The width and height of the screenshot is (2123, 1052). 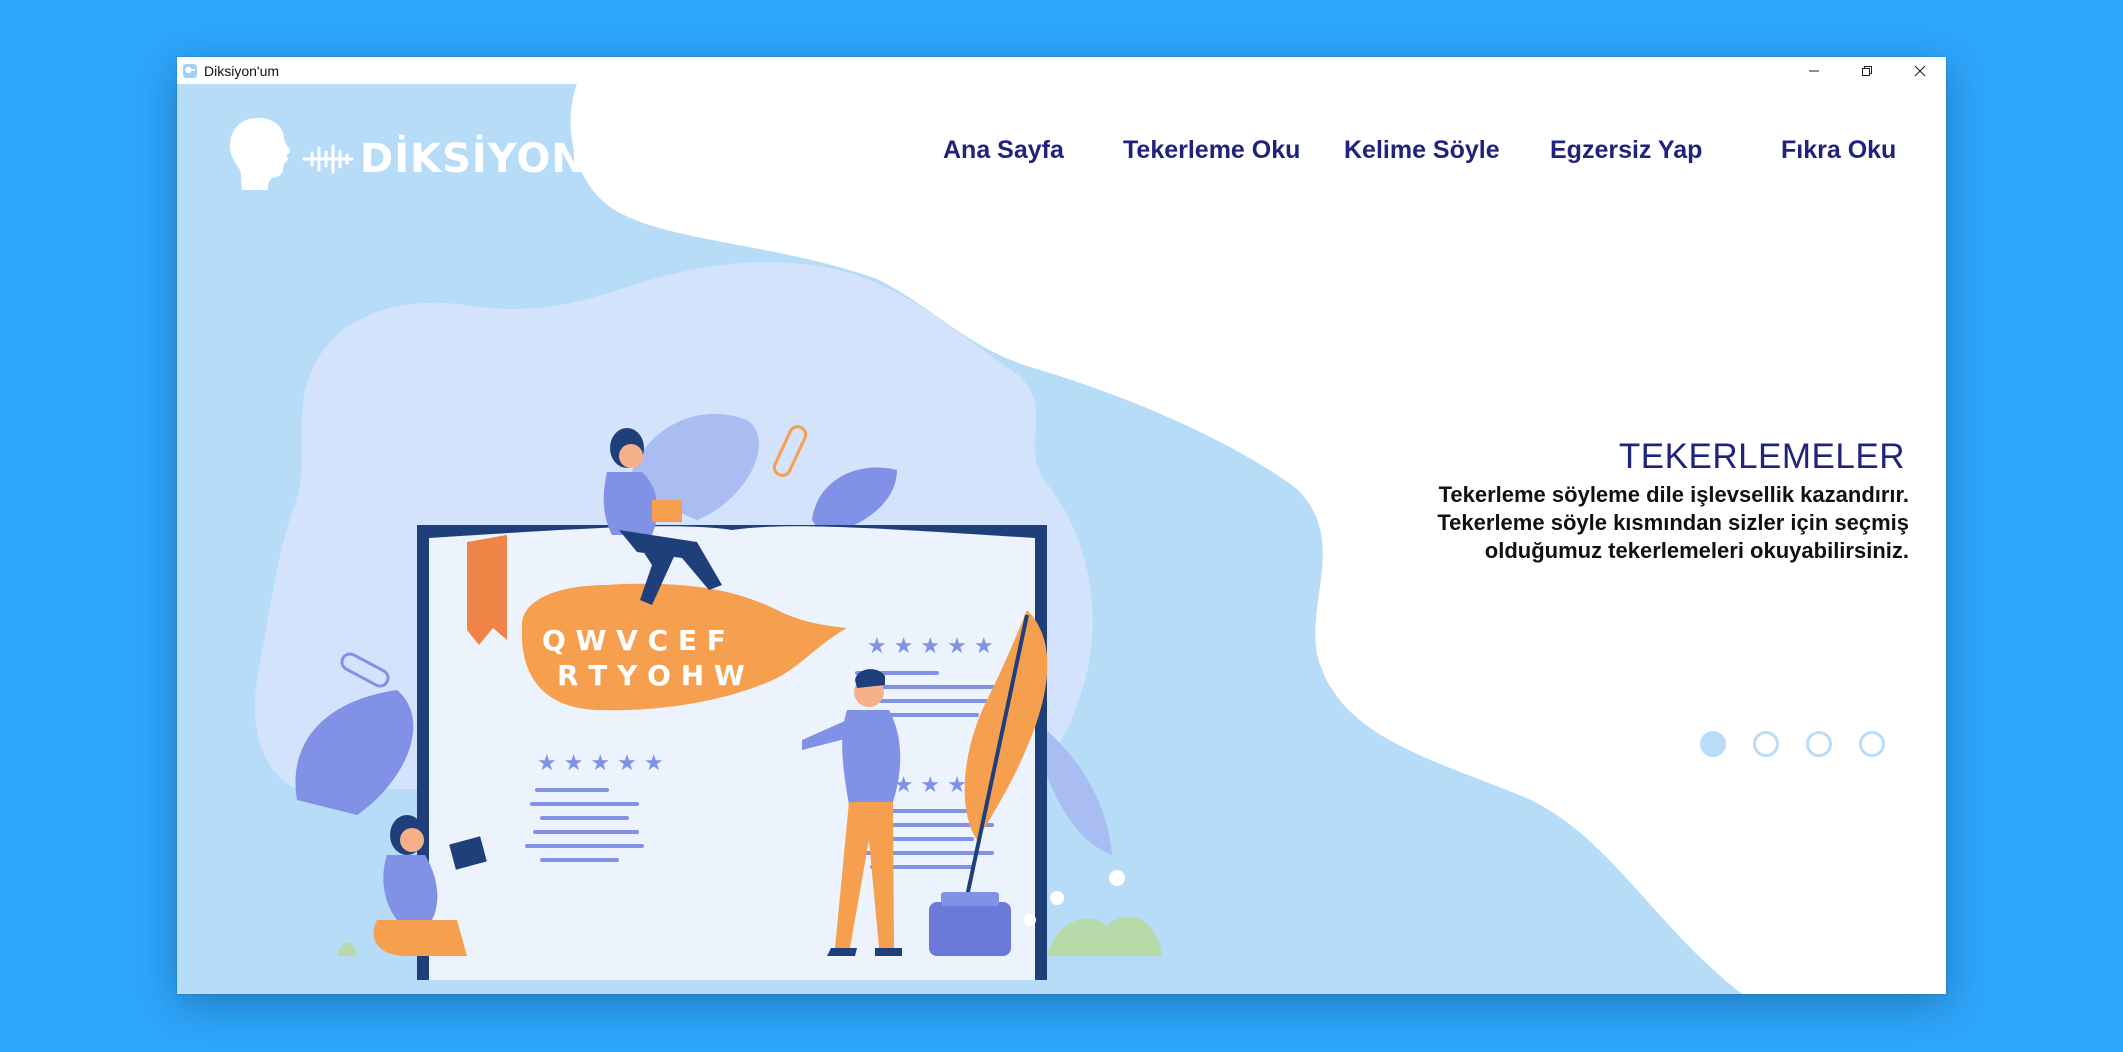 What do you see at coordinates (365, 670) in the screenshot?
I see `paperclip-blue-icon` at bounding box center [365, 670].